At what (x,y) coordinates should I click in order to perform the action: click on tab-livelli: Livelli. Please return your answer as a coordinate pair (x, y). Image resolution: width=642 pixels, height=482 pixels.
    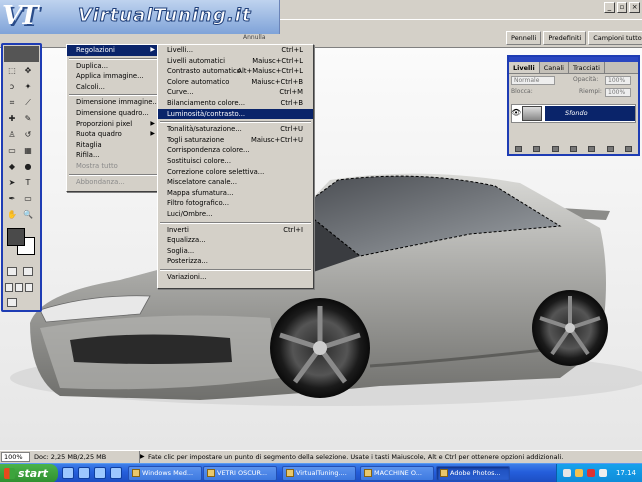
    Looking at the image, I should click on (524, 67).